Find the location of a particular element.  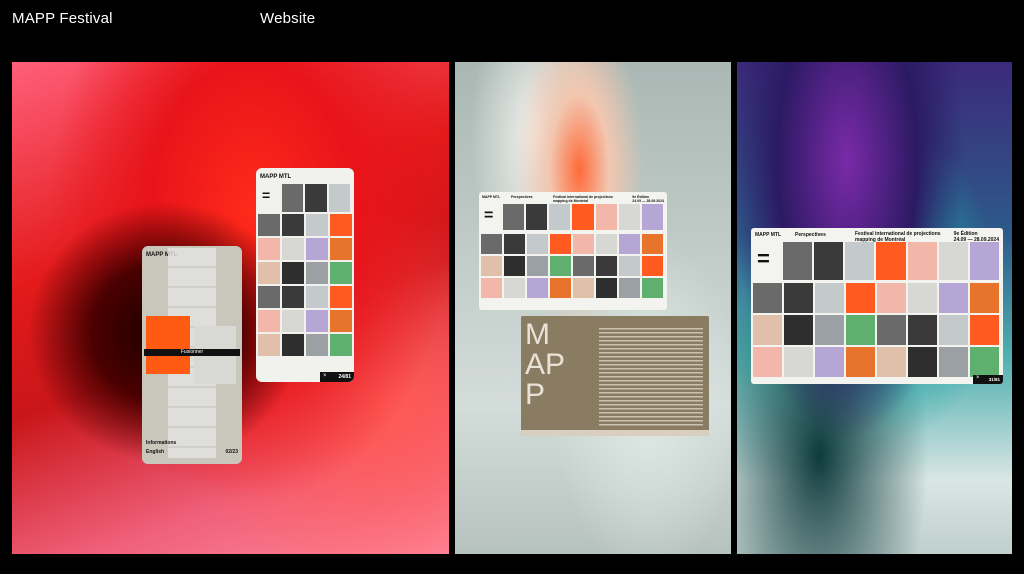

menu-link-informations: Informations is located at coordinates (161, 443).